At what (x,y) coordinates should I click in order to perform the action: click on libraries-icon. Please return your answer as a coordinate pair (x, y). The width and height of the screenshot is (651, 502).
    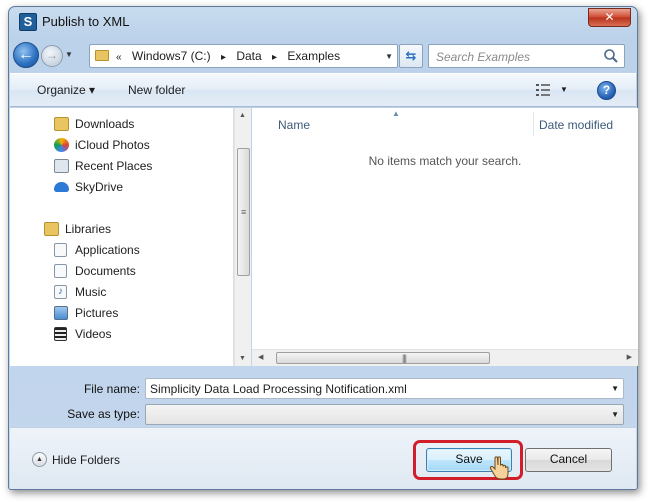
    Looking at the image, I should click on (51, 229).